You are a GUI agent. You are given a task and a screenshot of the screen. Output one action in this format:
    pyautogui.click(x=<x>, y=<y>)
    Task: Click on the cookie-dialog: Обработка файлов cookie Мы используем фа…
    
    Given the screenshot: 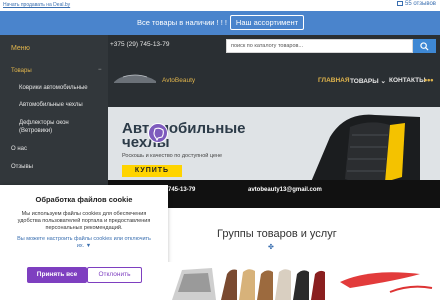 What is the action you would take?
    pyautogui.click(x=84, y=242)
    